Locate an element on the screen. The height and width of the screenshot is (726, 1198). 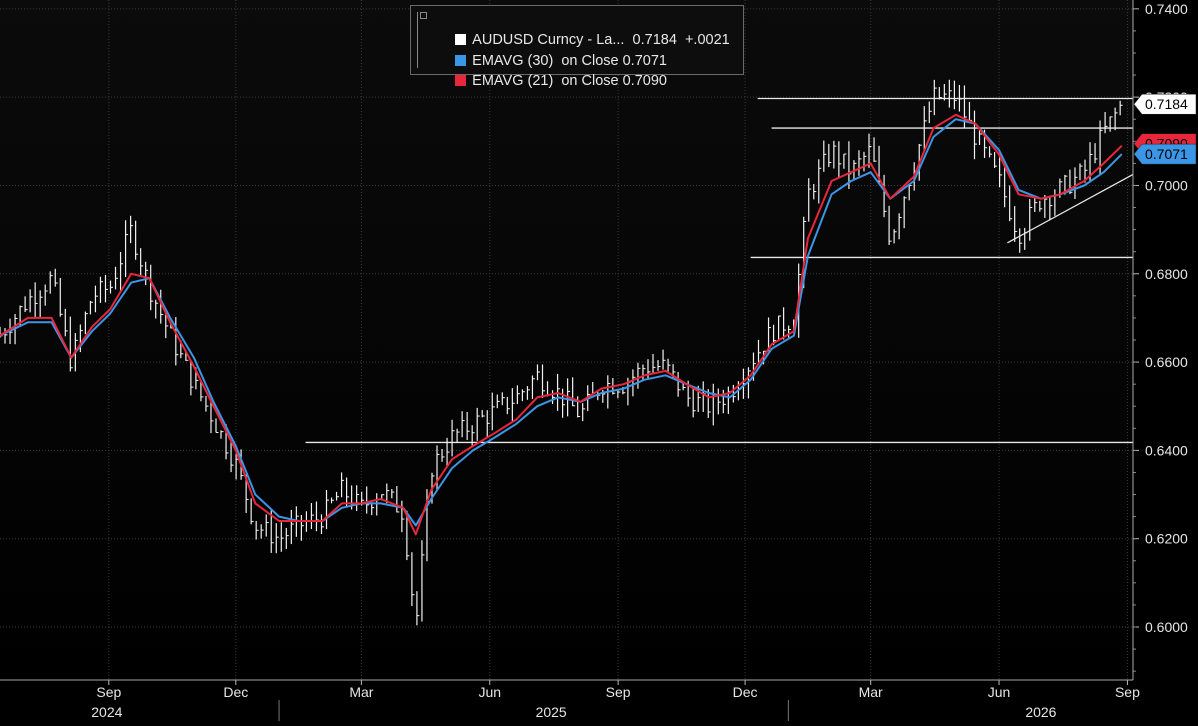
x-year-label: 2025 is located at coordinates (551, 712).